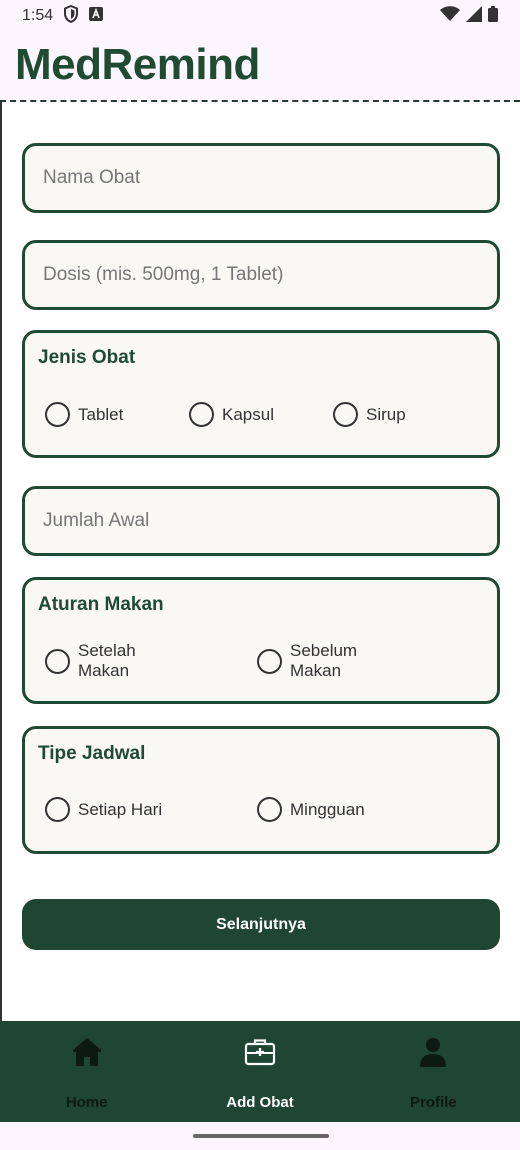  What do you see at coordinates (433, 1052) in the screenshot?
I see `person-icon` at bounding box center [433, 1052].